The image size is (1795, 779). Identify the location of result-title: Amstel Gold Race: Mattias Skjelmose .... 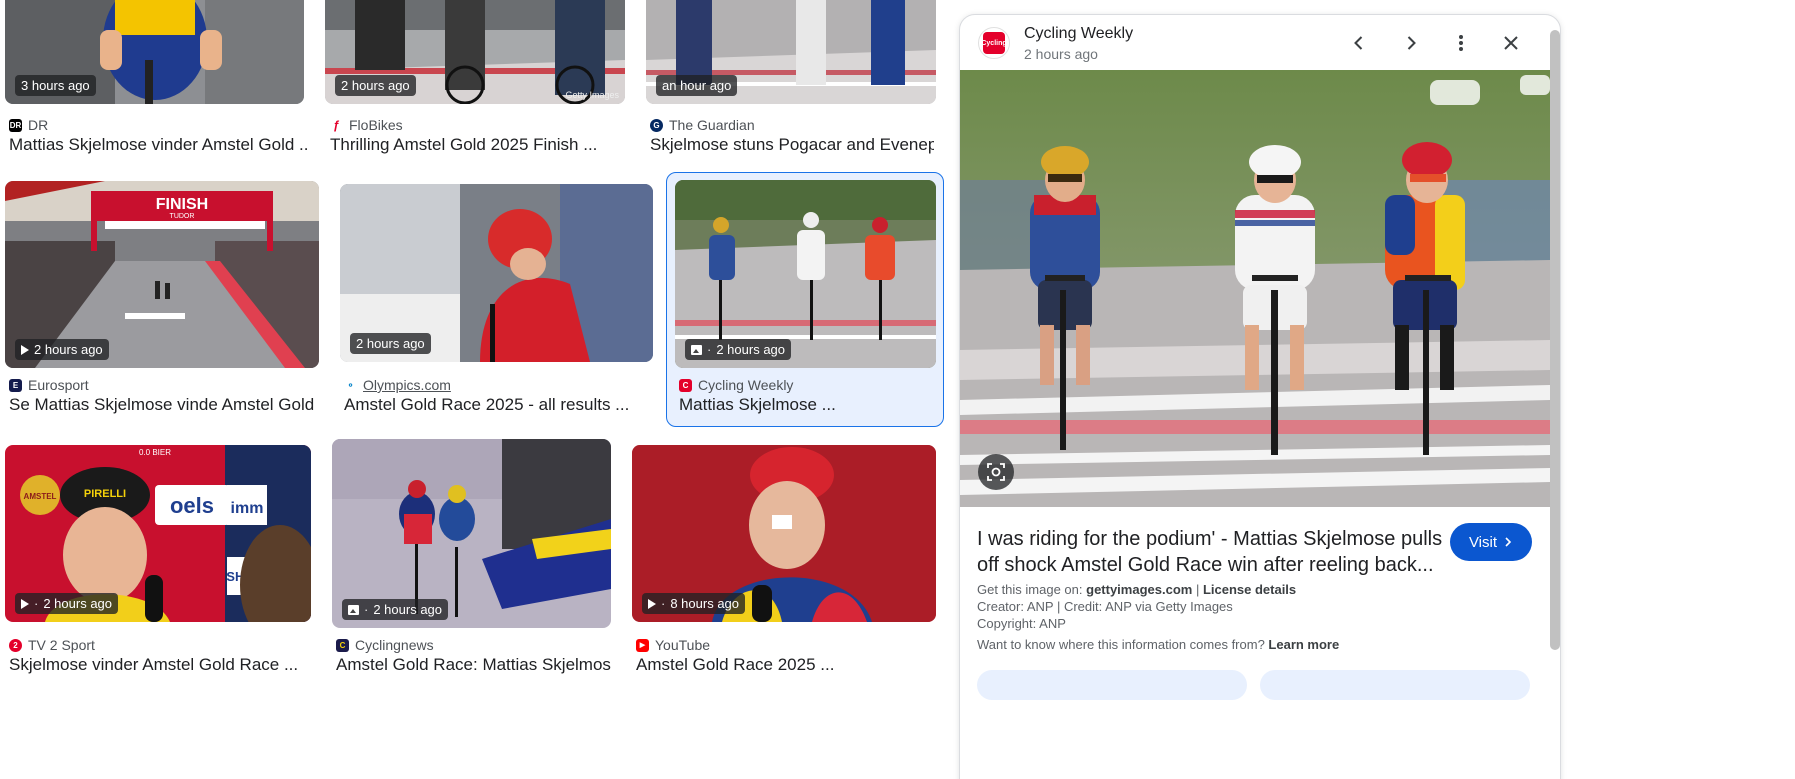
(473, 665).